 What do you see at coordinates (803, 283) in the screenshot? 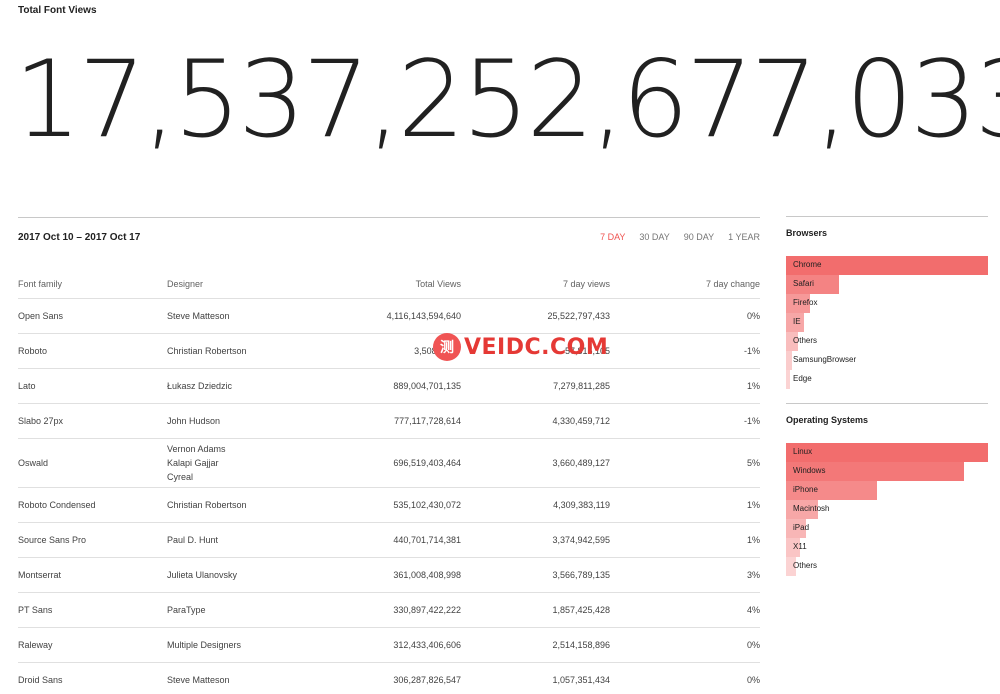
I see `bar-label: Safari` at bounding box center [803, 283].